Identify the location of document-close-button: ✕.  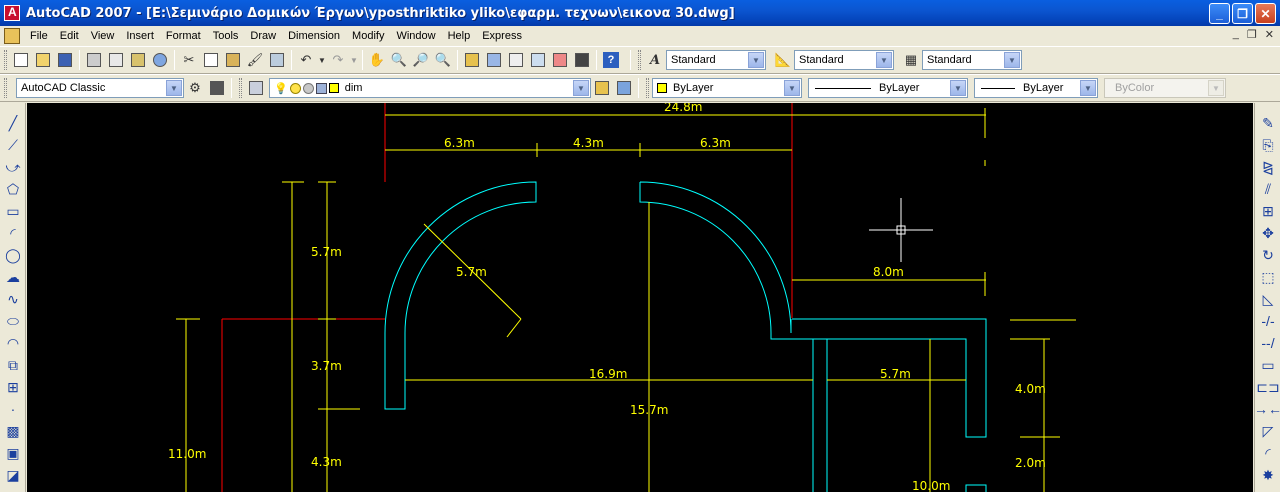
(1269, 34).